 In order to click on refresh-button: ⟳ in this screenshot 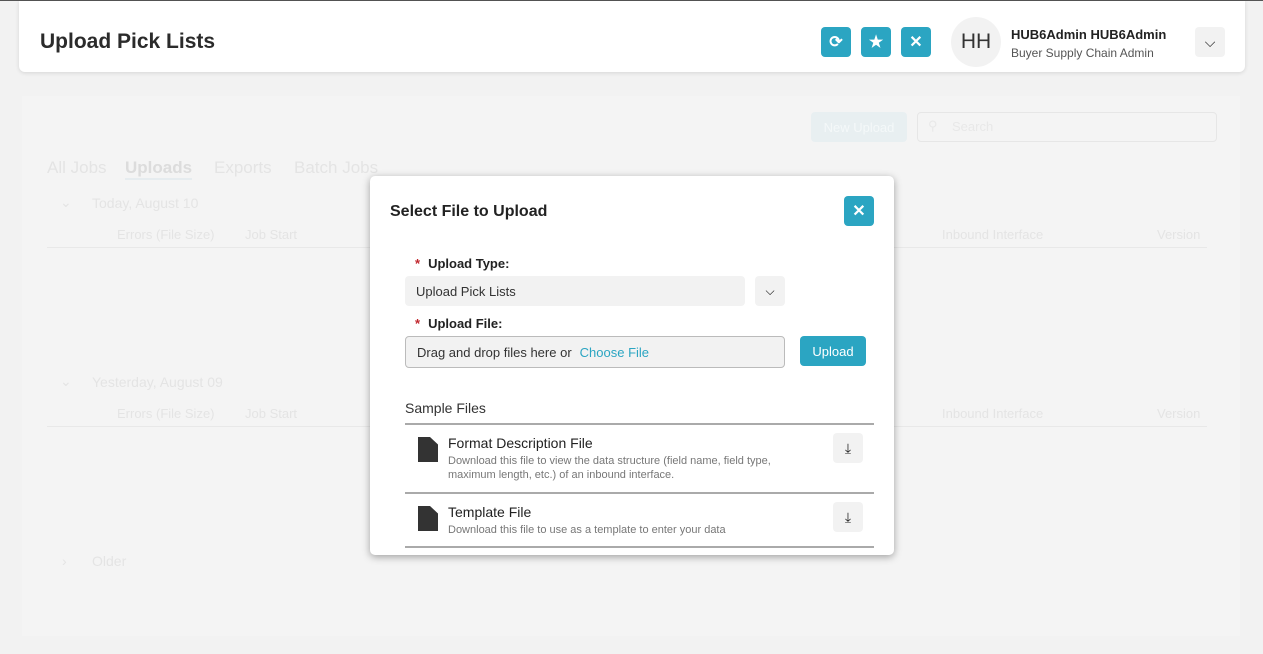, I will do `click(836, 42)`.